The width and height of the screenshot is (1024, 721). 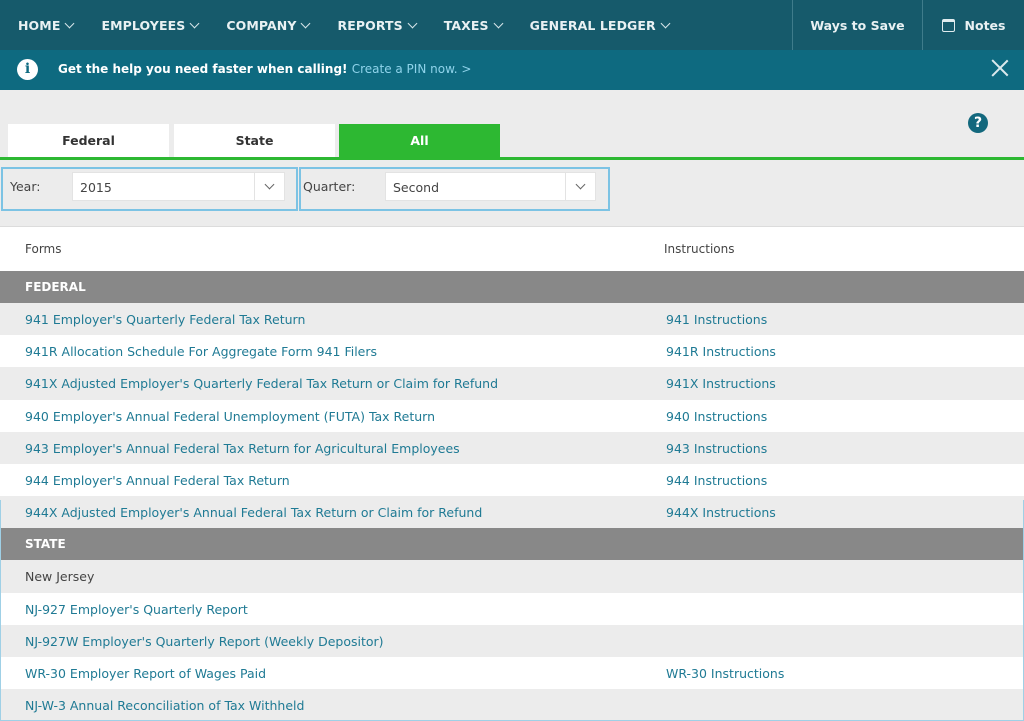 I want to click on year-value: 2015, so click(x=96, y=187).